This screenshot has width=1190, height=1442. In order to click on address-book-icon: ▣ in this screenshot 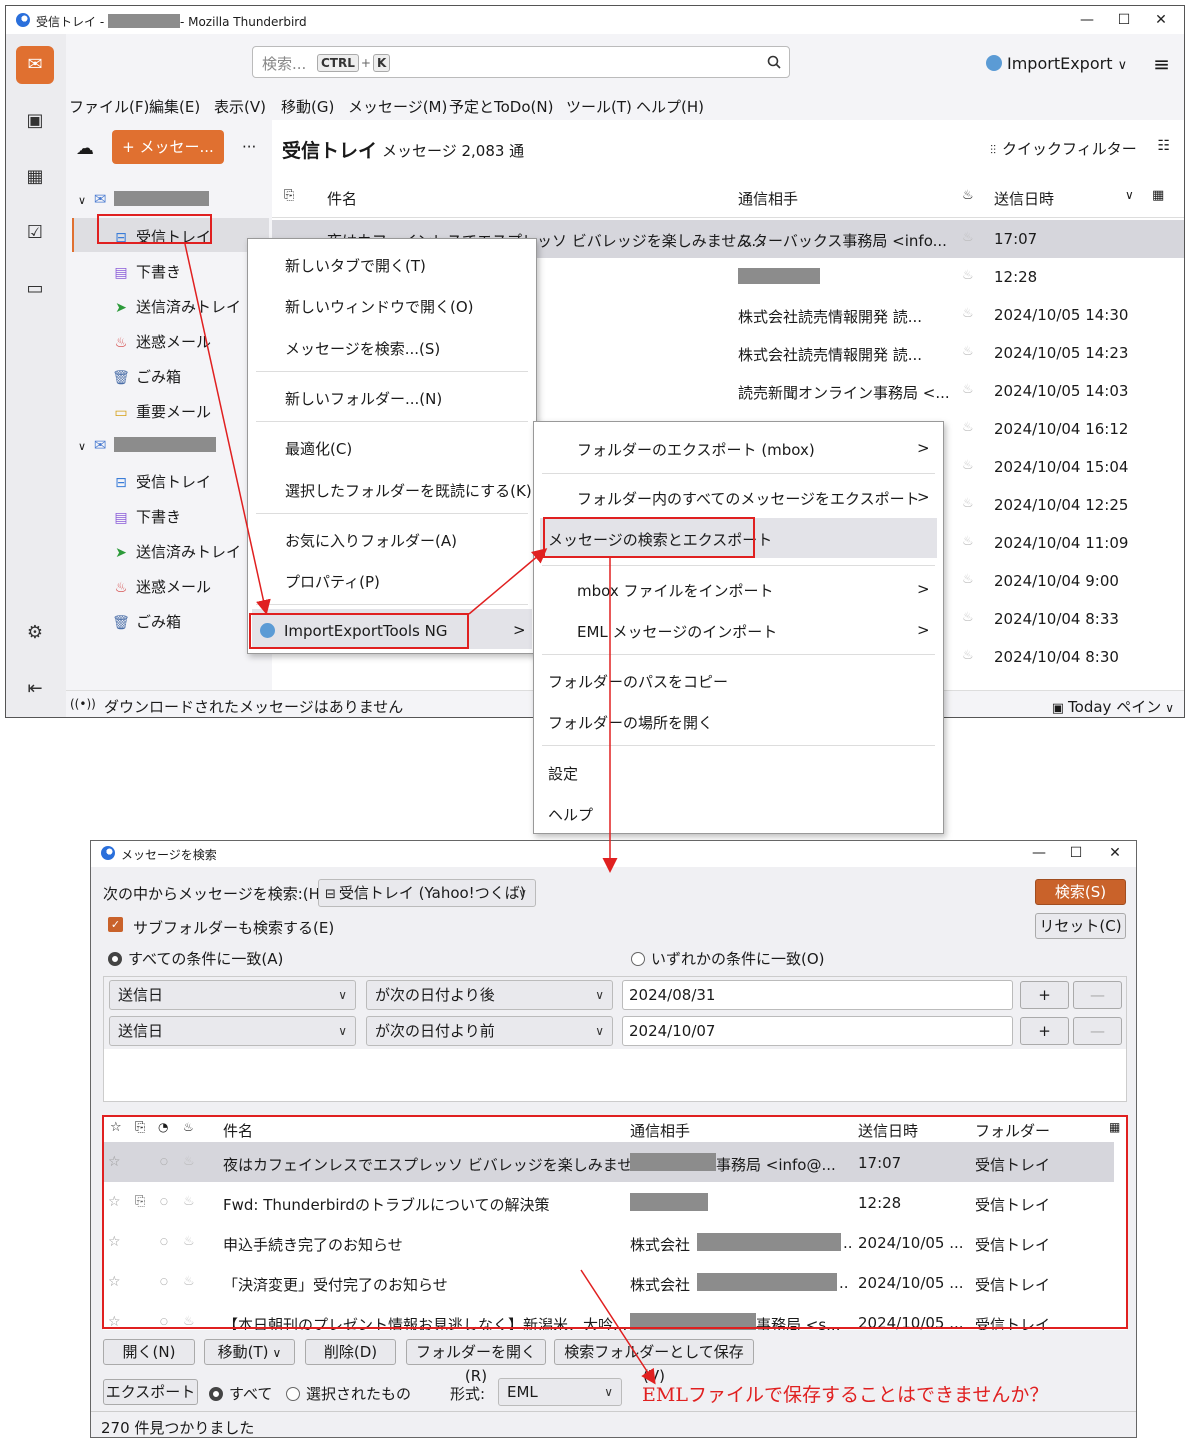, I will do `click(35, 121)`.